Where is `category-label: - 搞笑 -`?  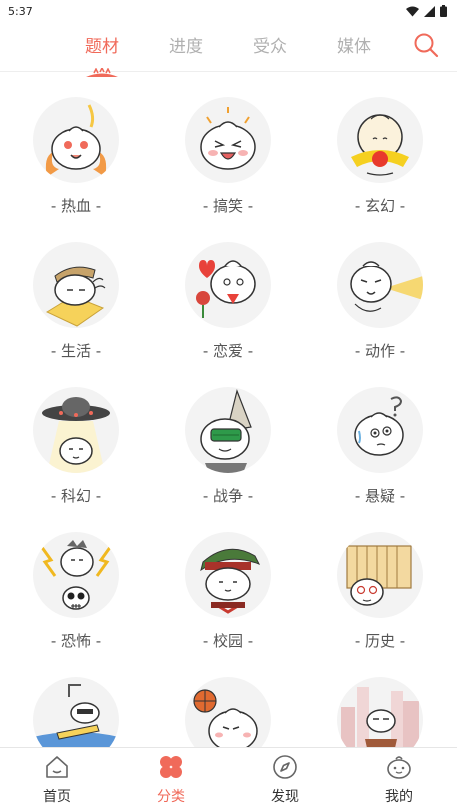
category-label: - 搞笑 - is located at coordinates (228, 206).